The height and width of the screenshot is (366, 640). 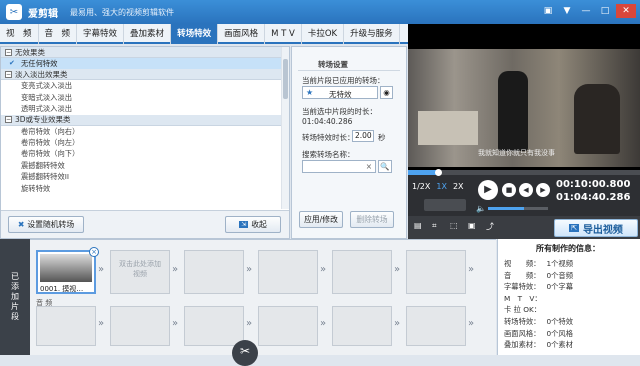 I want to click on transition-item: 卷帘特效（向下）, so click(x=145, y=153).